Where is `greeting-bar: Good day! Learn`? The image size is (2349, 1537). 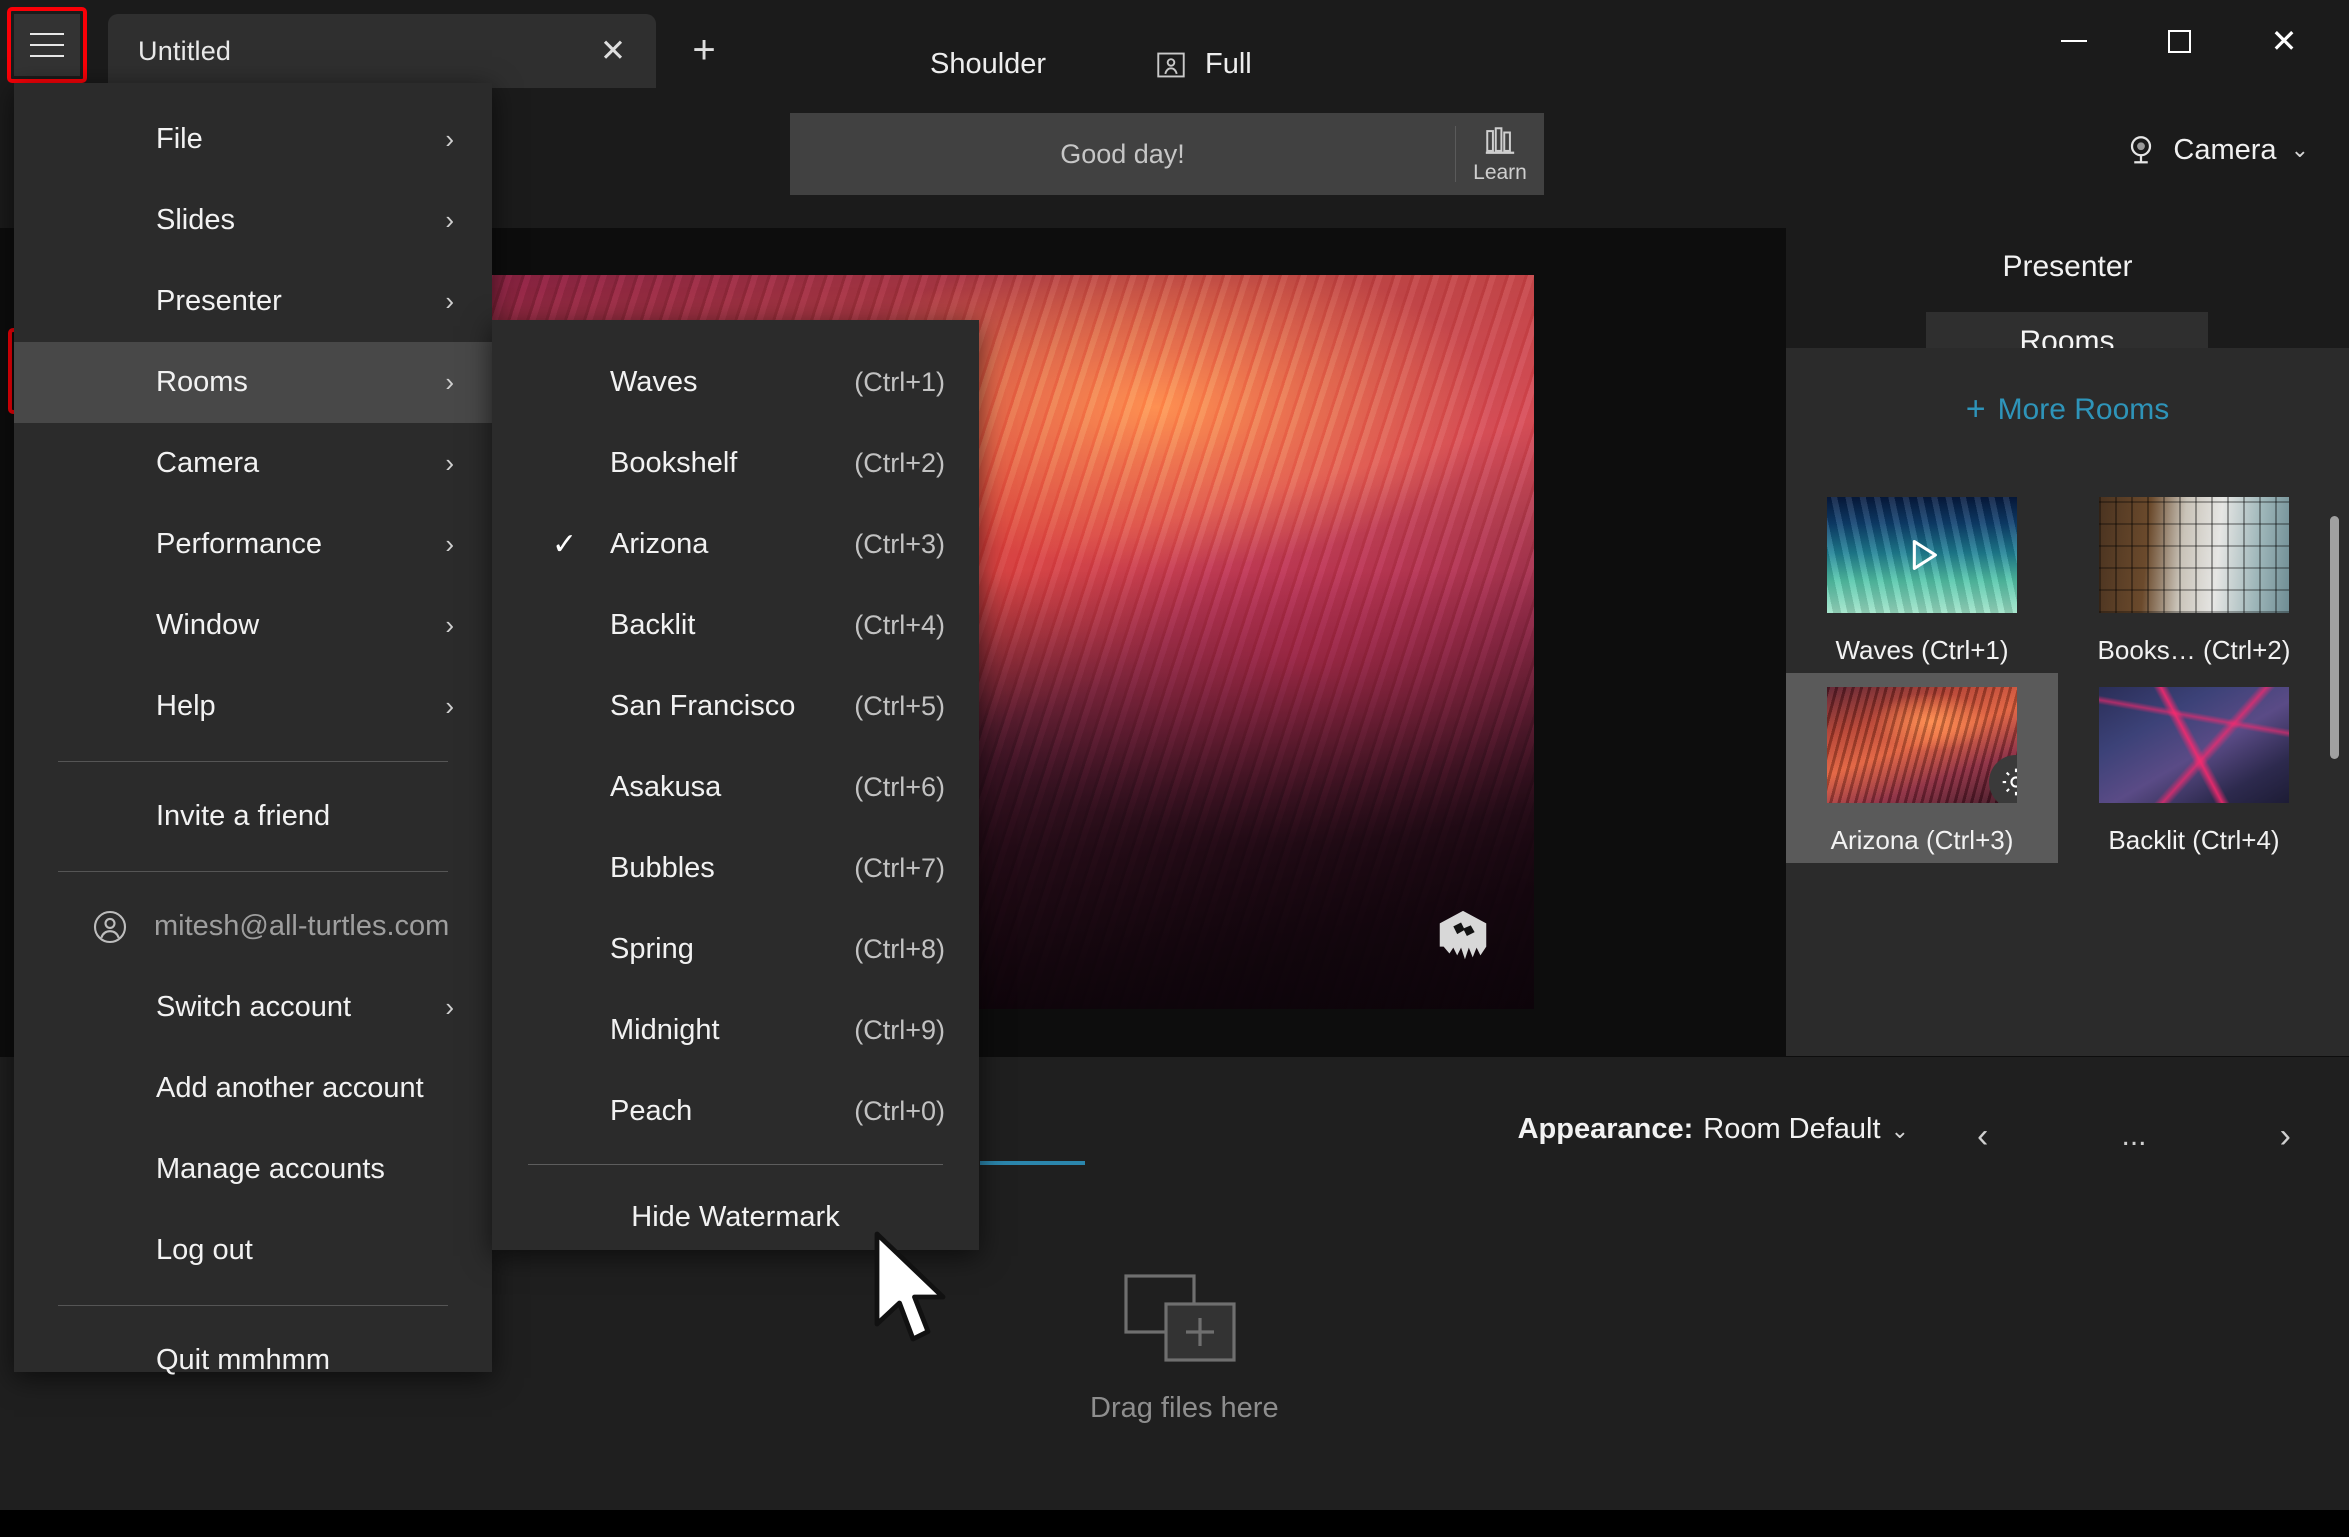
greeting-bar: Good day! Learn is located at coordinates (1167, 154).